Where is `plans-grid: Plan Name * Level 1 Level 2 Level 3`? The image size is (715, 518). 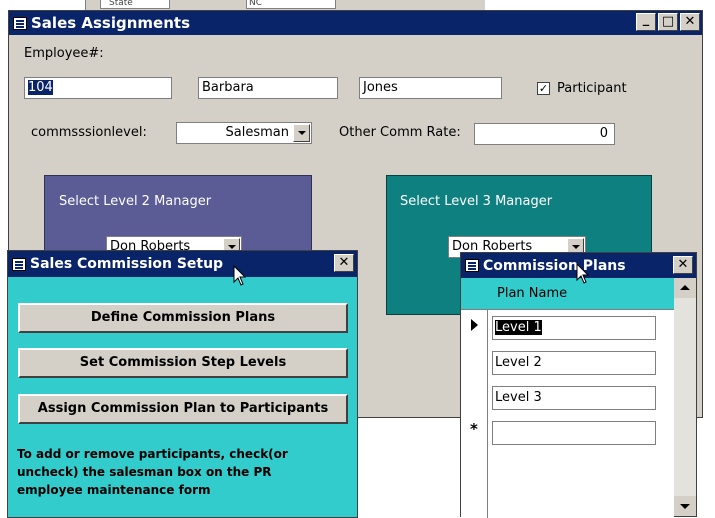
plans-grid: Plan Name * Level 1 Level 2 Level 3 is located at coordinates (567, 398).